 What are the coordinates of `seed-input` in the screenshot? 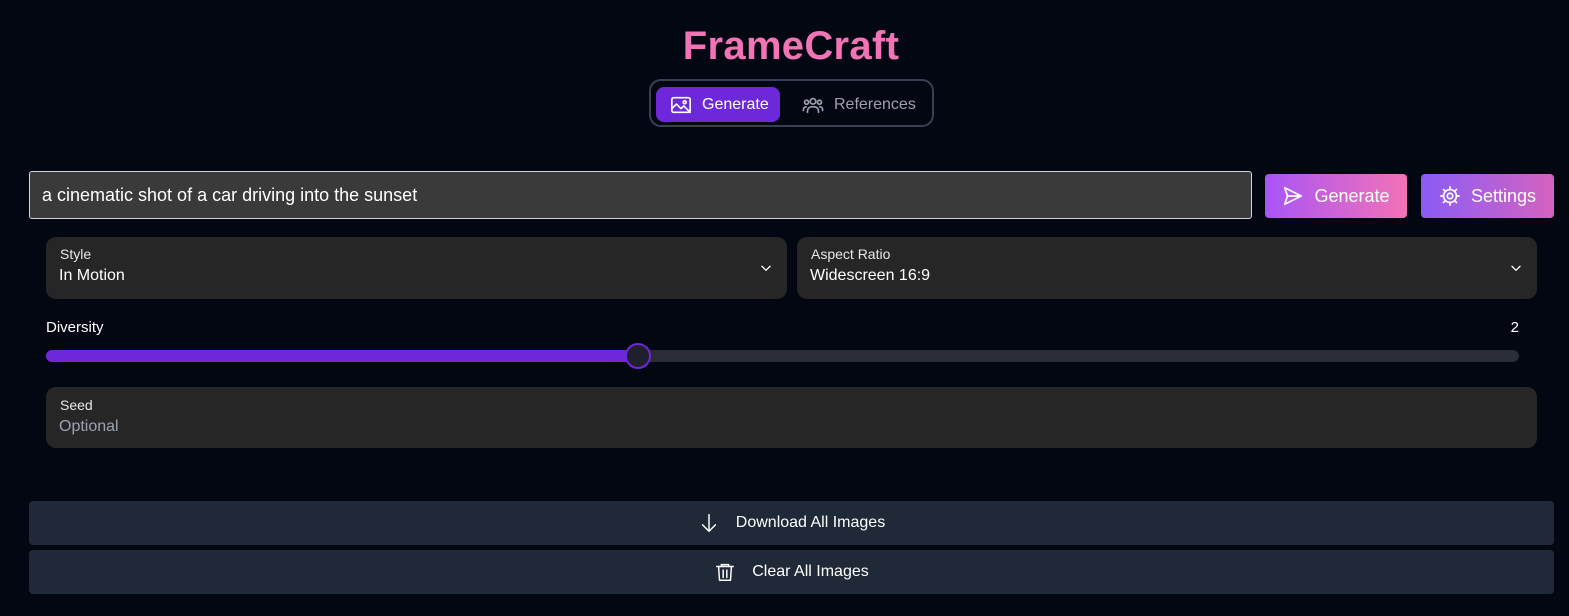 It's located at (789, 427).